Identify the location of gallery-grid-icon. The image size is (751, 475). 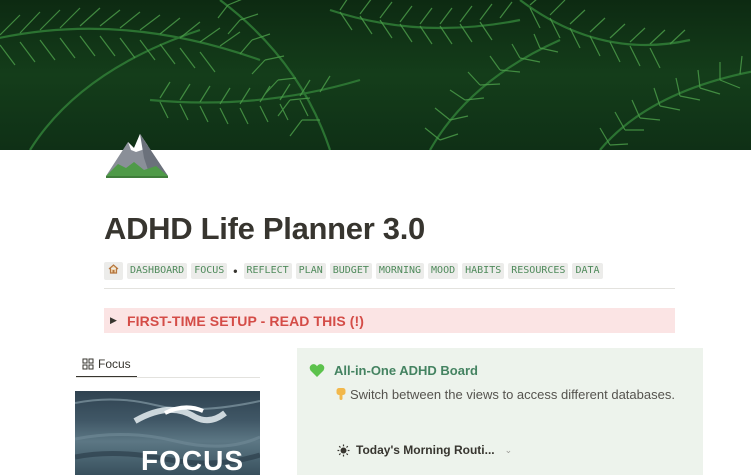
(88, 364).